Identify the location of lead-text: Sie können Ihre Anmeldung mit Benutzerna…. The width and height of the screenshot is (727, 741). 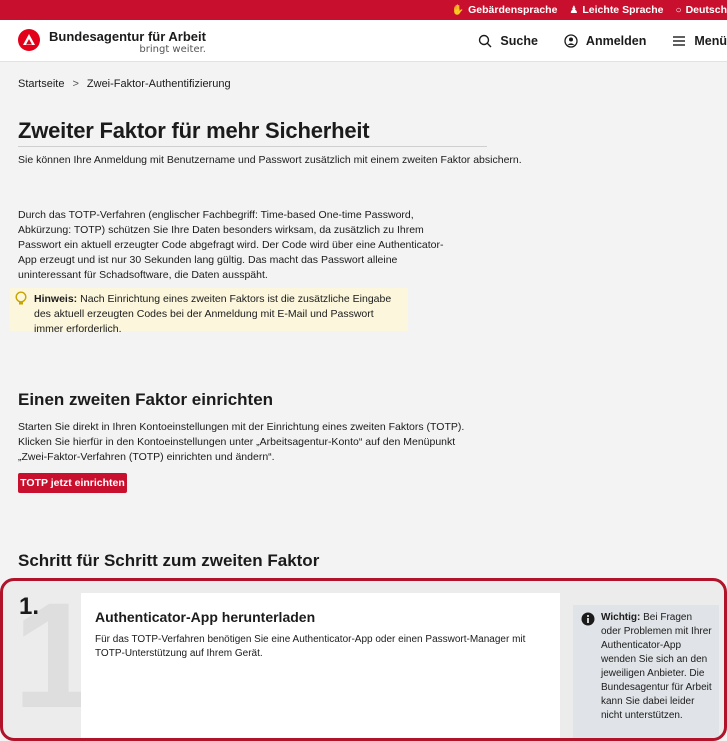
(270, 160).